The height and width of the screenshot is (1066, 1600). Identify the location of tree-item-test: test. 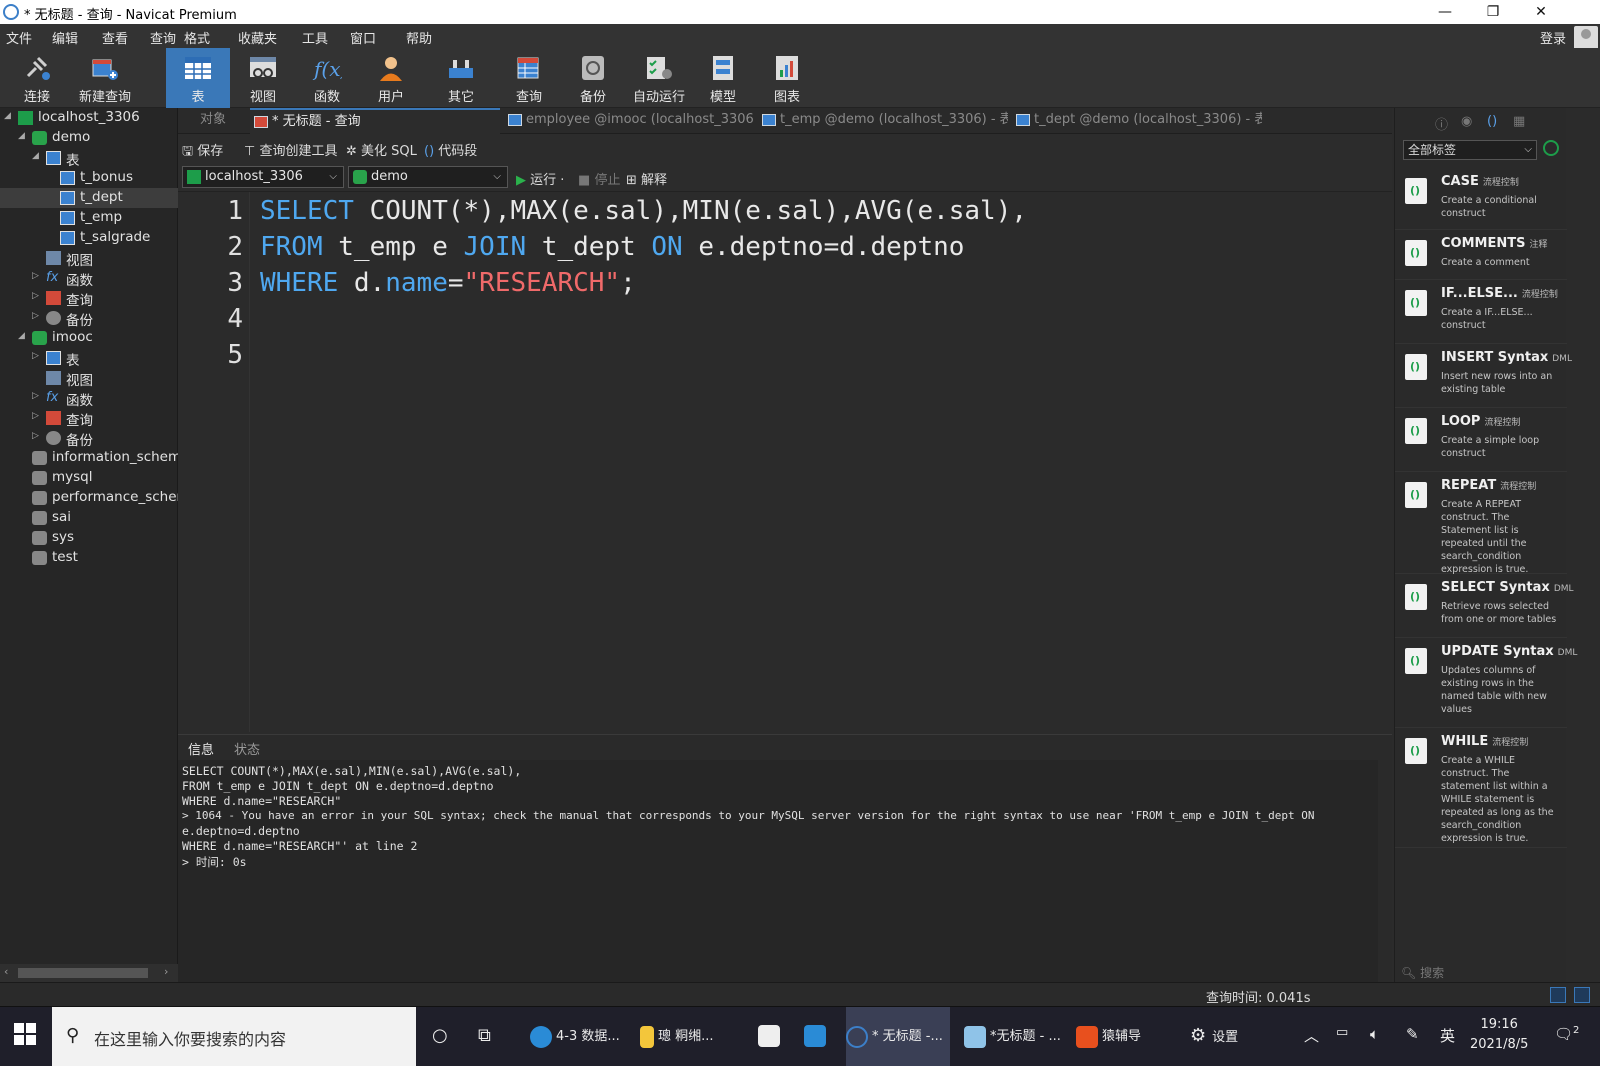
(89, 558).